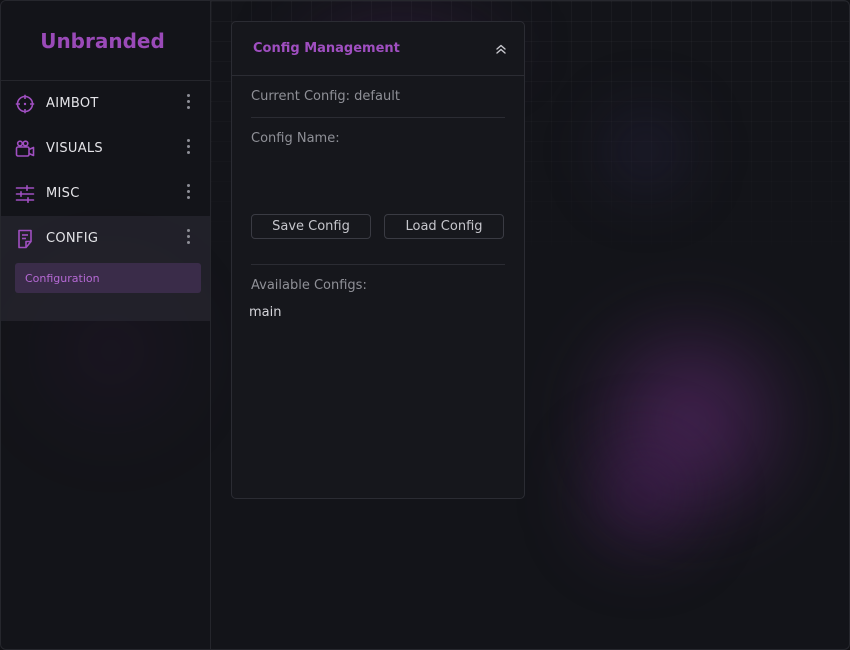 Image resolution: width=850 pixels, height=650 pixels. Describe the element at coordinates (72, 238) in the screenshot. I see `sidebar-item-label: CONFIG` at that location.